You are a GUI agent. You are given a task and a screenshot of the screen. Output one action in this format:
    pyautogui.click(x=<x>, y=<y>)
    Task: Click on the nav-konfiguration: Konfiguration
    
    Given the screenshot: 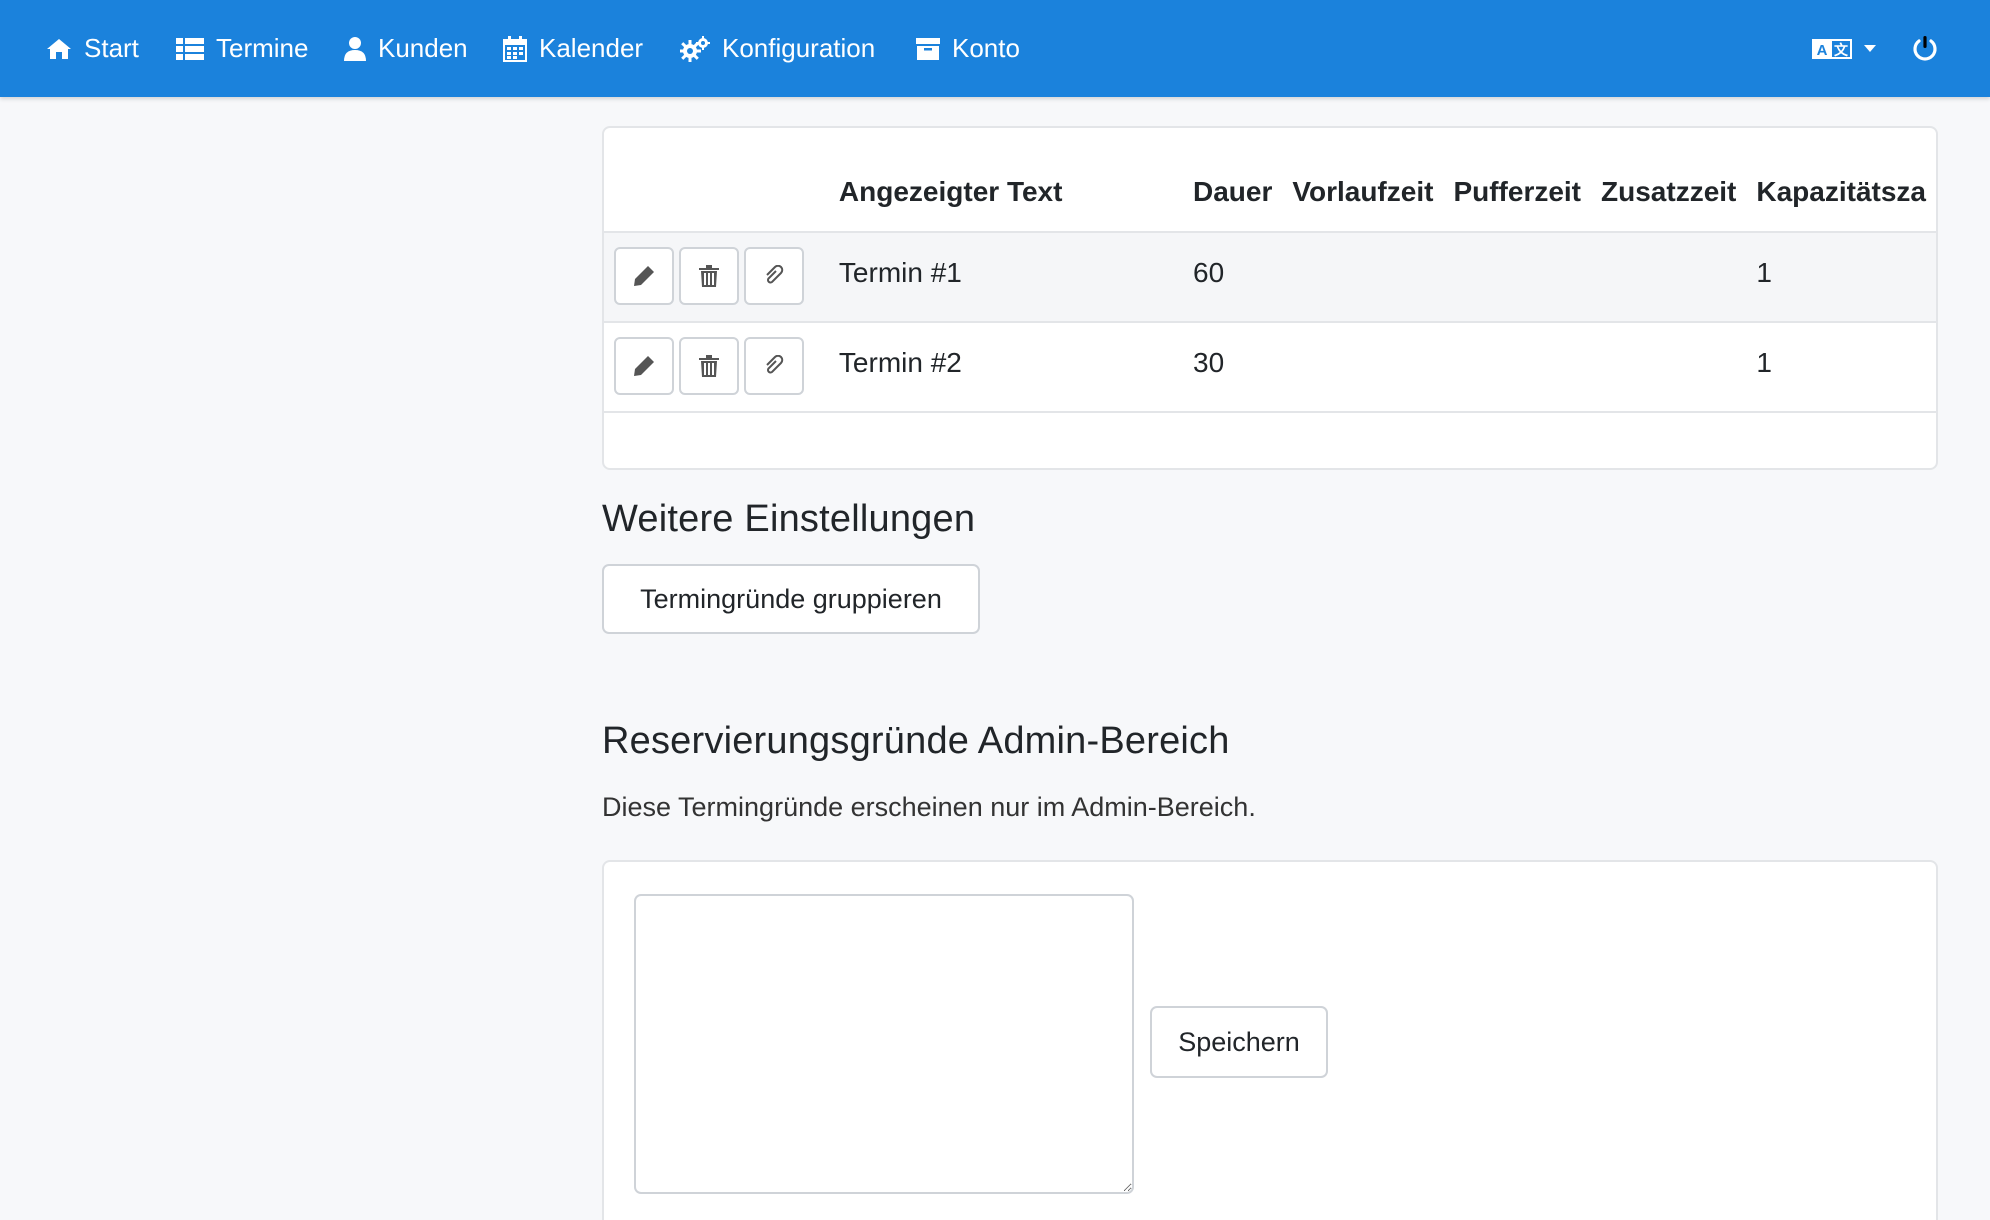 What is the action you would take?
    pyautogui.click(x=777, y=48)
    